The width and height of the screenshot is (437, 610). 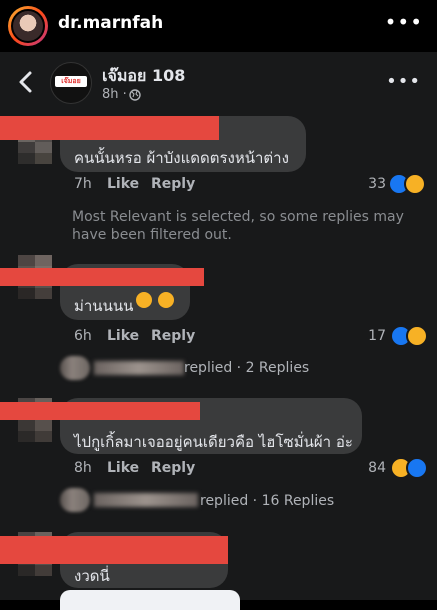 What do you see at coordinates (181, 158) in the screenshot?
I see `comment-text: คนนั้นหรอ ผ้าบังแดดตรงหน้าต่าง` at bounding box center [181, 158].